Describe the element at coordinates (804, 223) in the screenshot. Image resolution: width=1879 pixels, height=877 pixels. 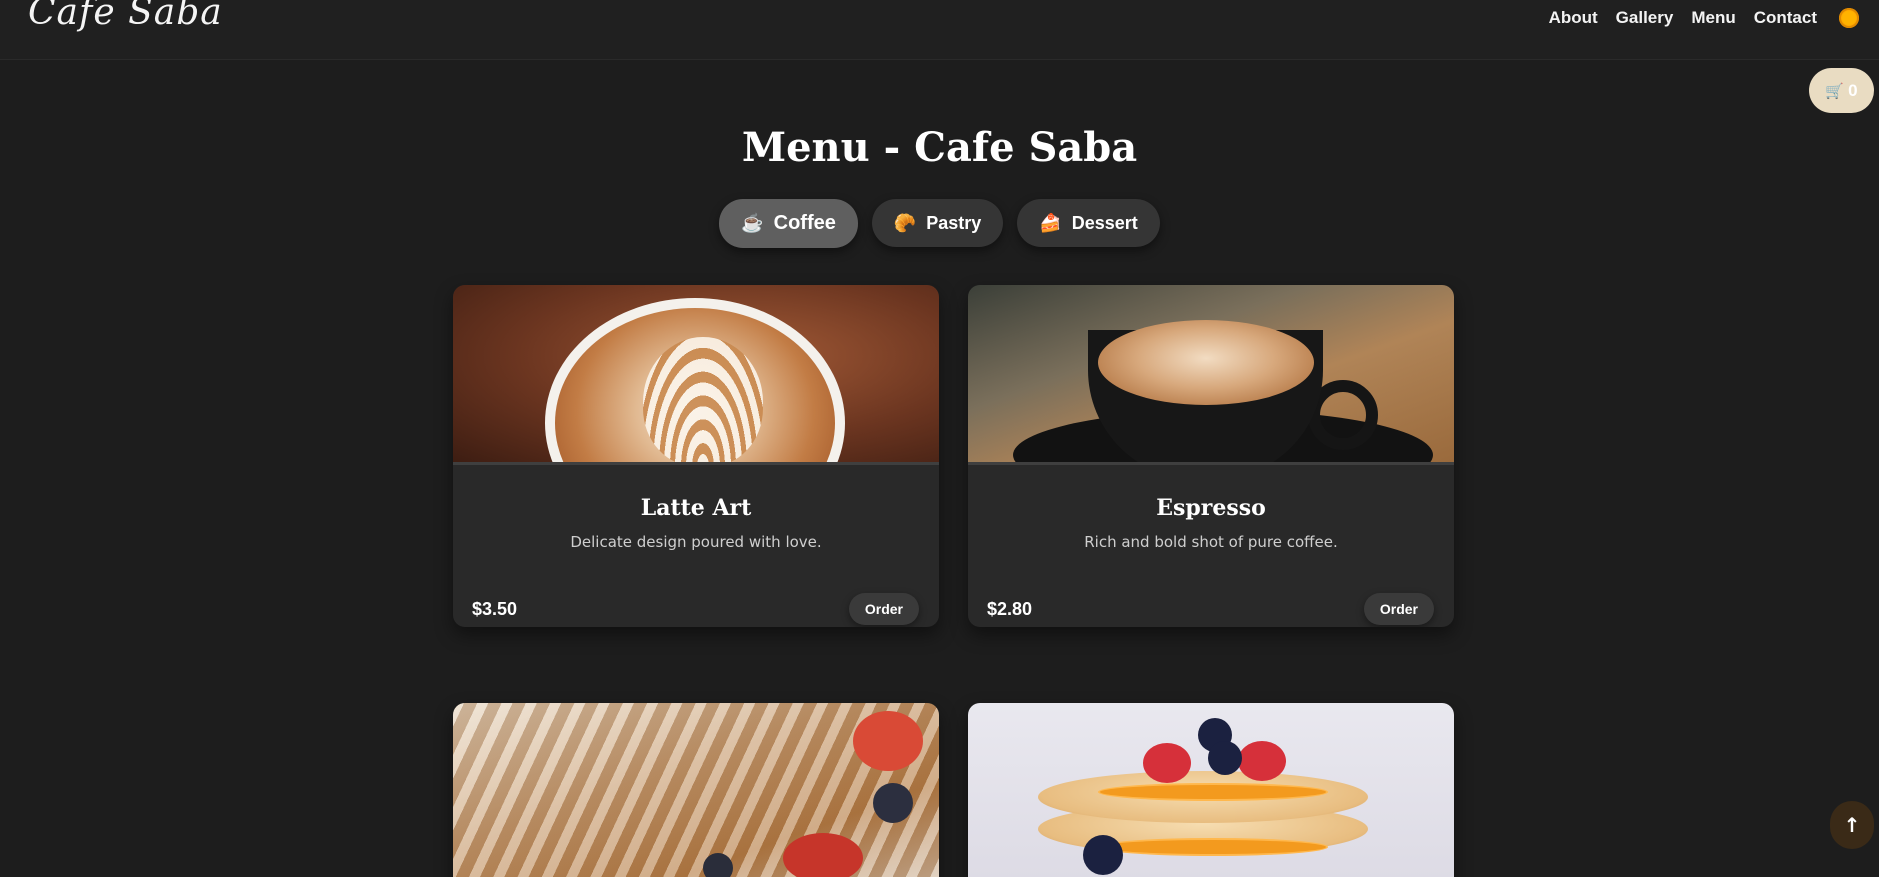
I see `tab-label: Coffee` at that location.